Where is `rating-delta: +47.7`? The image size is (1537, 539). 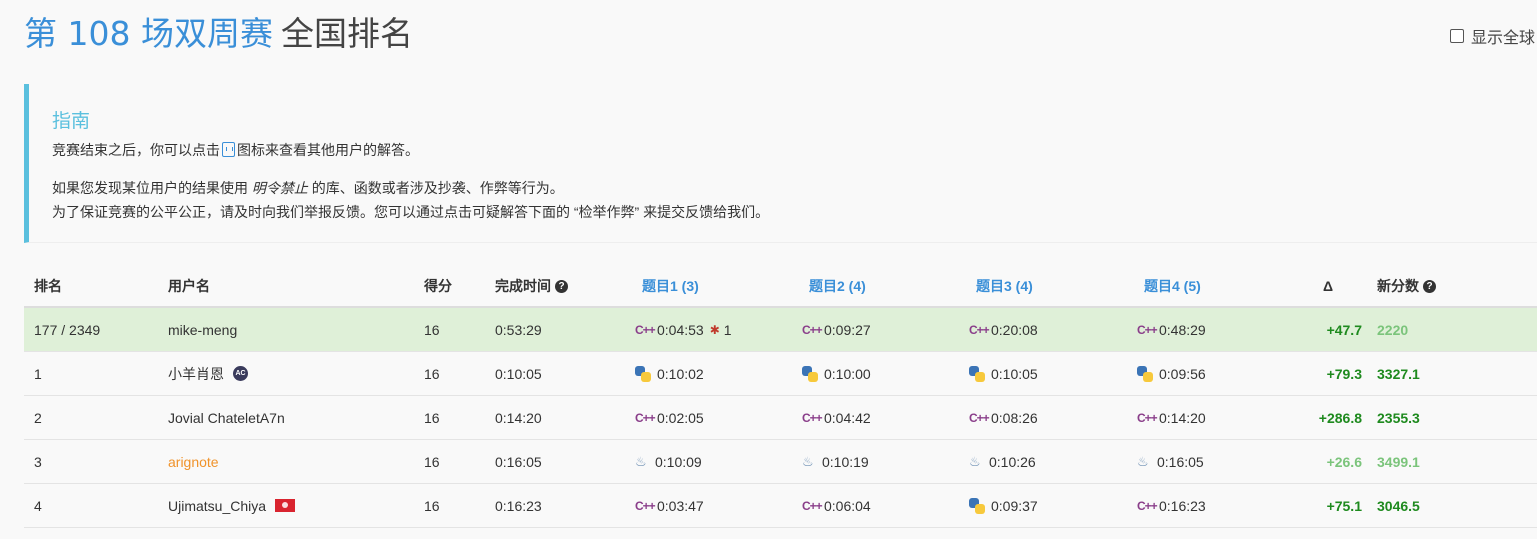
rating-delta: +47.7 is located at coordinates (1344, 329).